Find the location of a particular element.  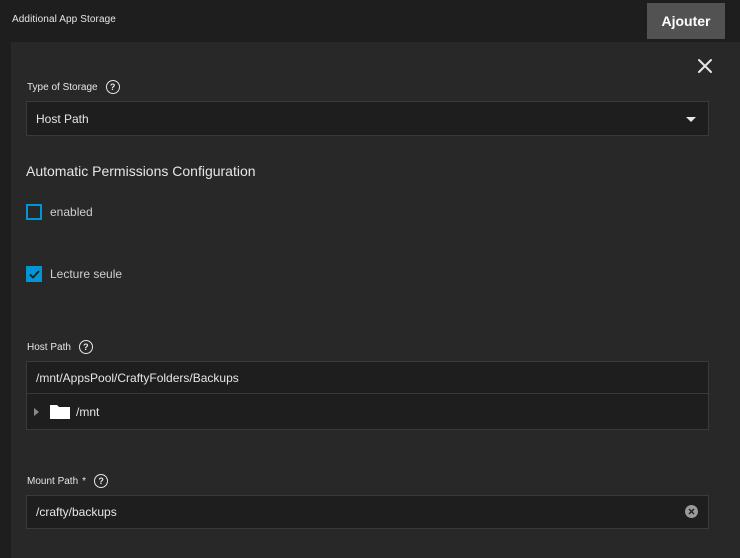

host-path-label: Host Path ? is located at coordinates (60, 347).